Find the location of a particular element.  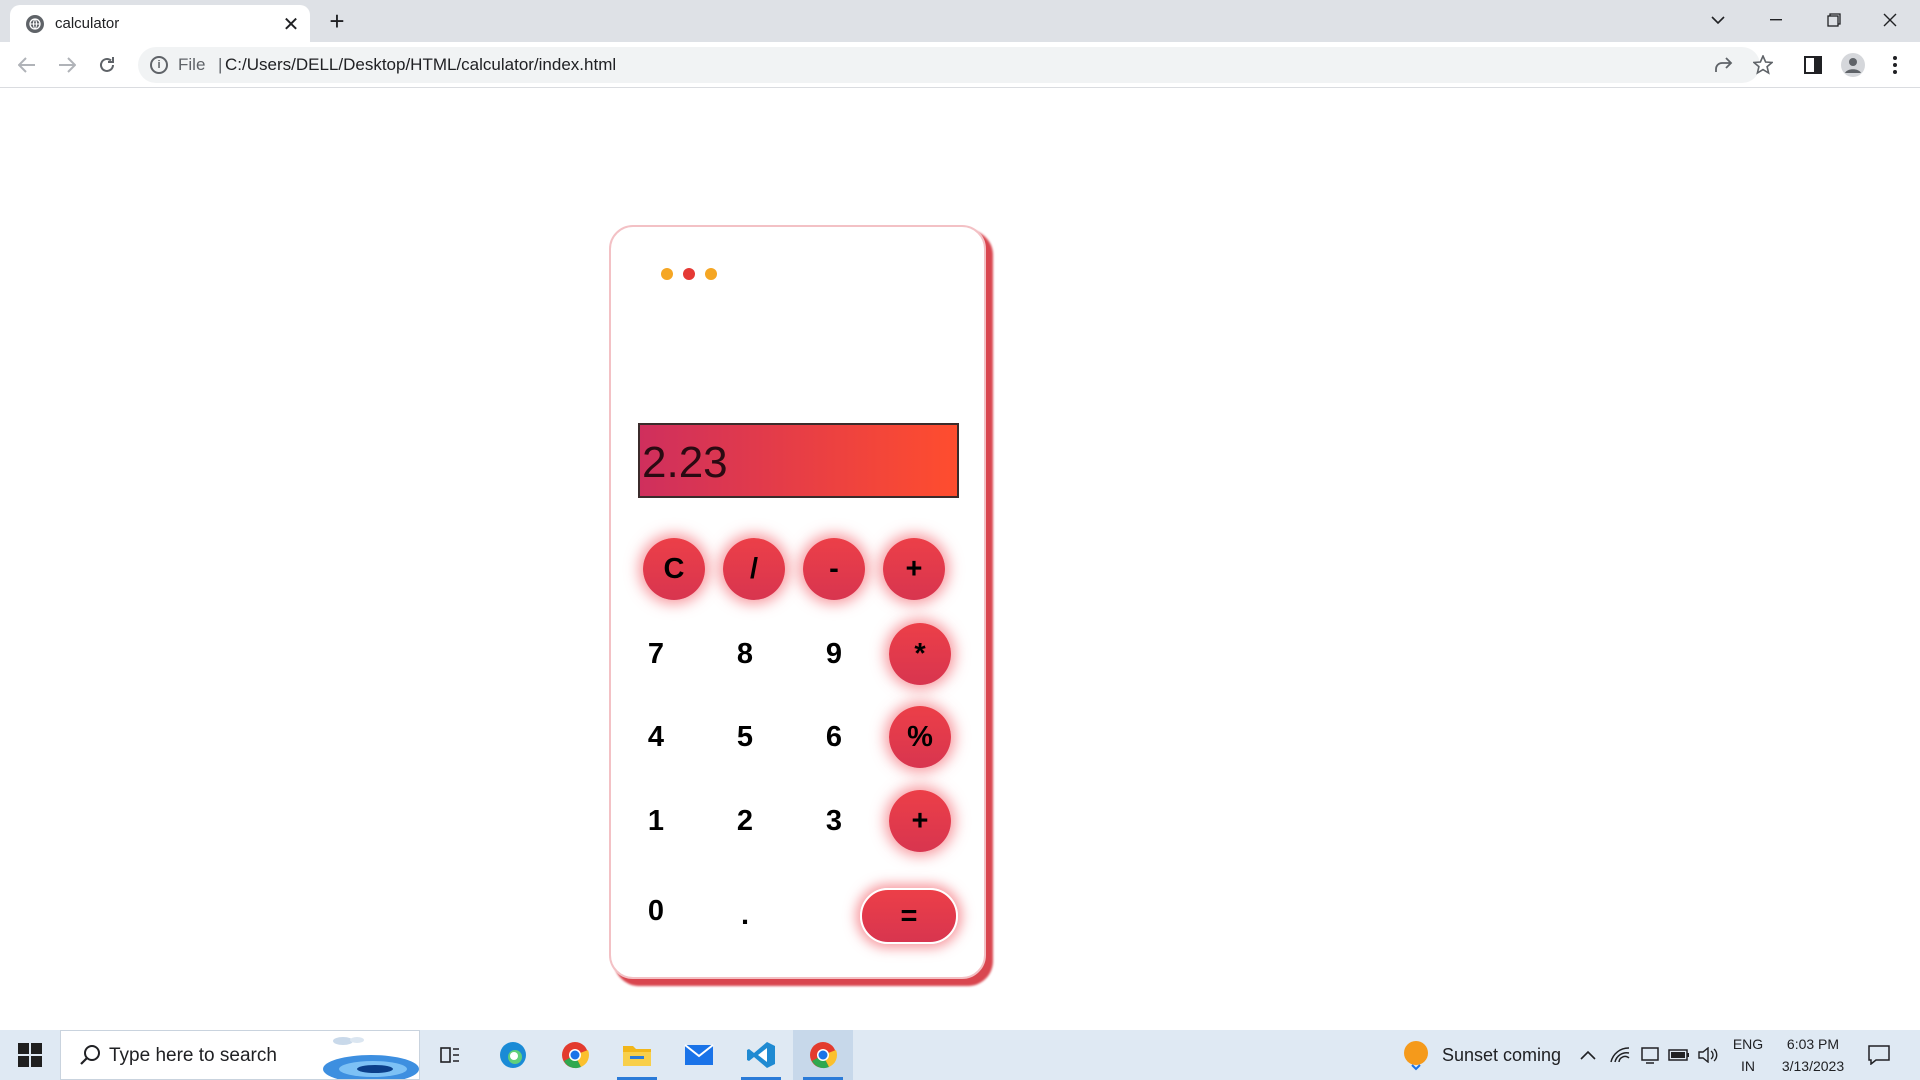

subtract-button: - is located at coordinates (834, 569).